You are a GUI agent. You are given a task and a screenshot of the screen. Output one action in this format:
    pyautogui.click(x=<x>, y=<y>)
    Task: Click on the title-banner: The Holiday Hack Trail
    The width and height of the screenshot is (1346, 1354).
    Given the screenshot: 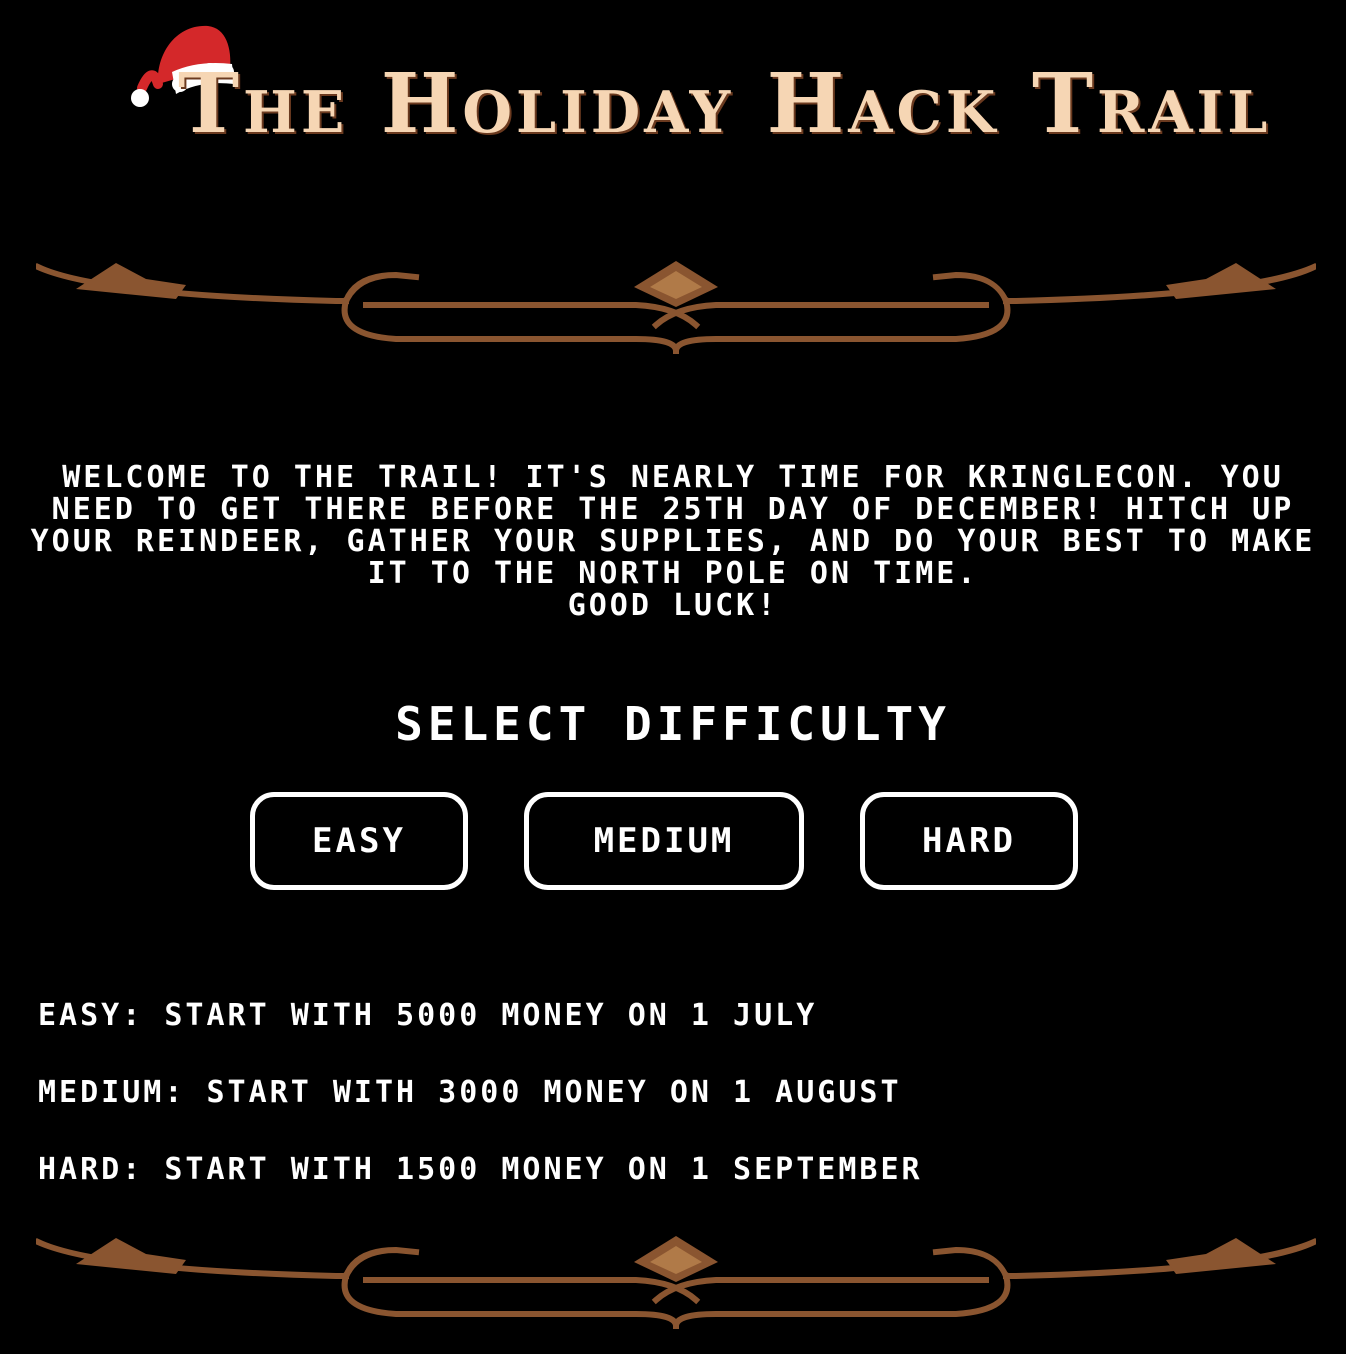 What is the action you would take?
    pyautogui.click(x=673, y=97)
    